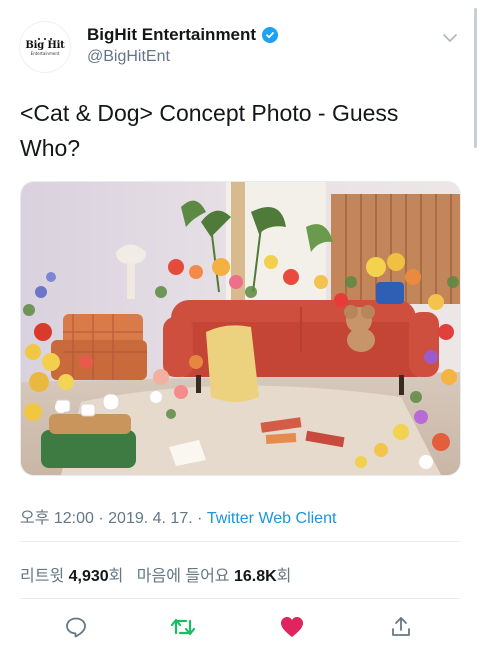  I want to click on avatar: Big Hit Entertainment, so click(45, 47).